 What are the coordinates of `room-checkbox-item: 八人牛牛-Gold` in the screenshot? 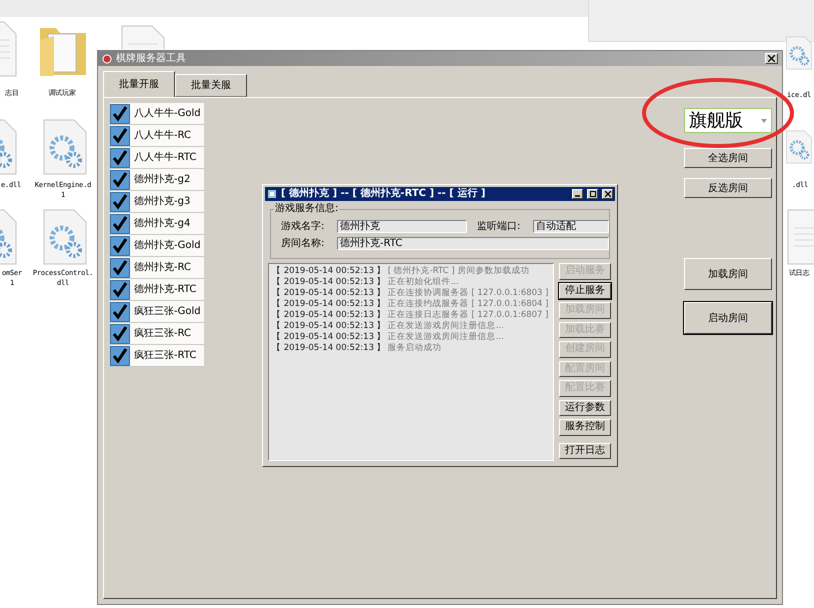 It's located at (157, 114).